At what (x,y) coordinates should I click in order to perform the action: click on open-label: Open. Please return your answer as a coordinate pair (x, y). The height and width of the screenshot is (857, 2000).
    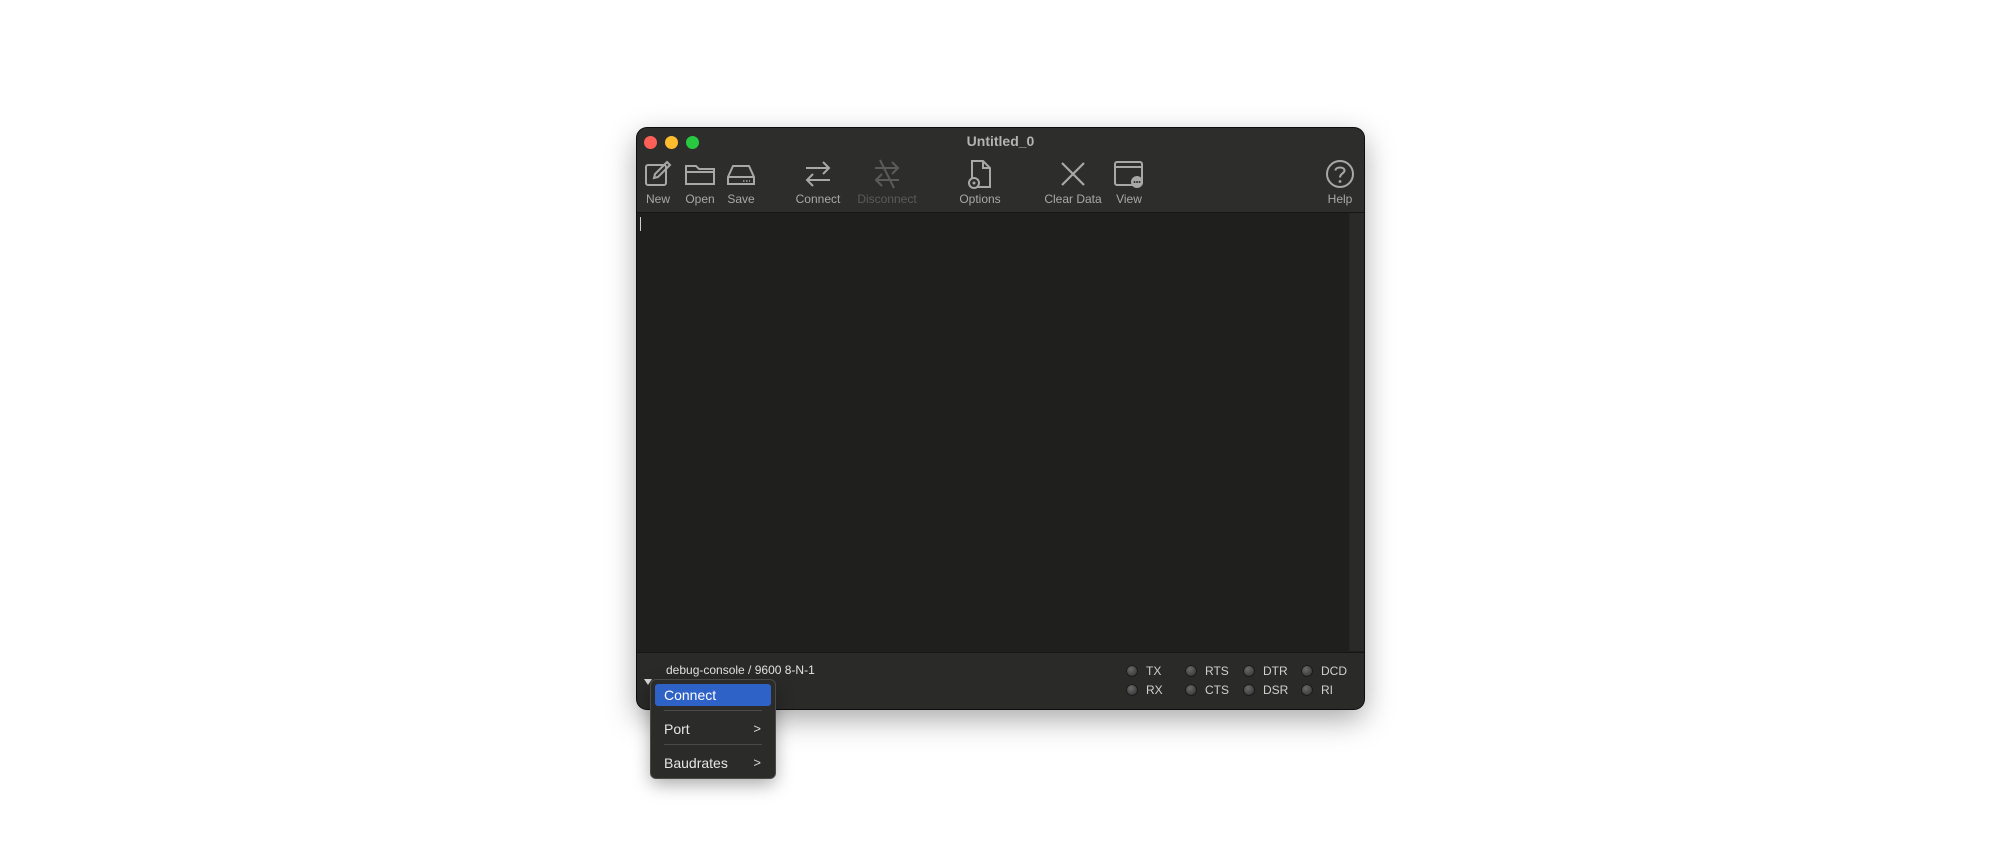
    Looking at the image, I should click on (700, 199).